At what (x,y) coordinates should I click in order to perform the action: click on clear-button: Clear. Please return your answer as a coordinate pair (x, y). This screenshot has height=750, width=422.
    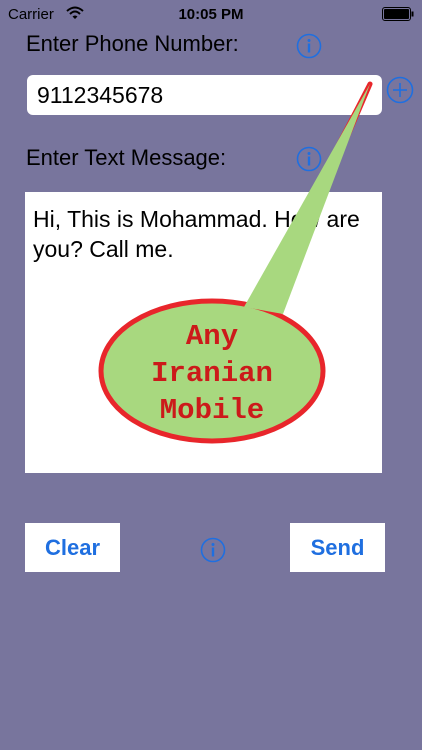
    Looking at the image, I should click on (72, 547).